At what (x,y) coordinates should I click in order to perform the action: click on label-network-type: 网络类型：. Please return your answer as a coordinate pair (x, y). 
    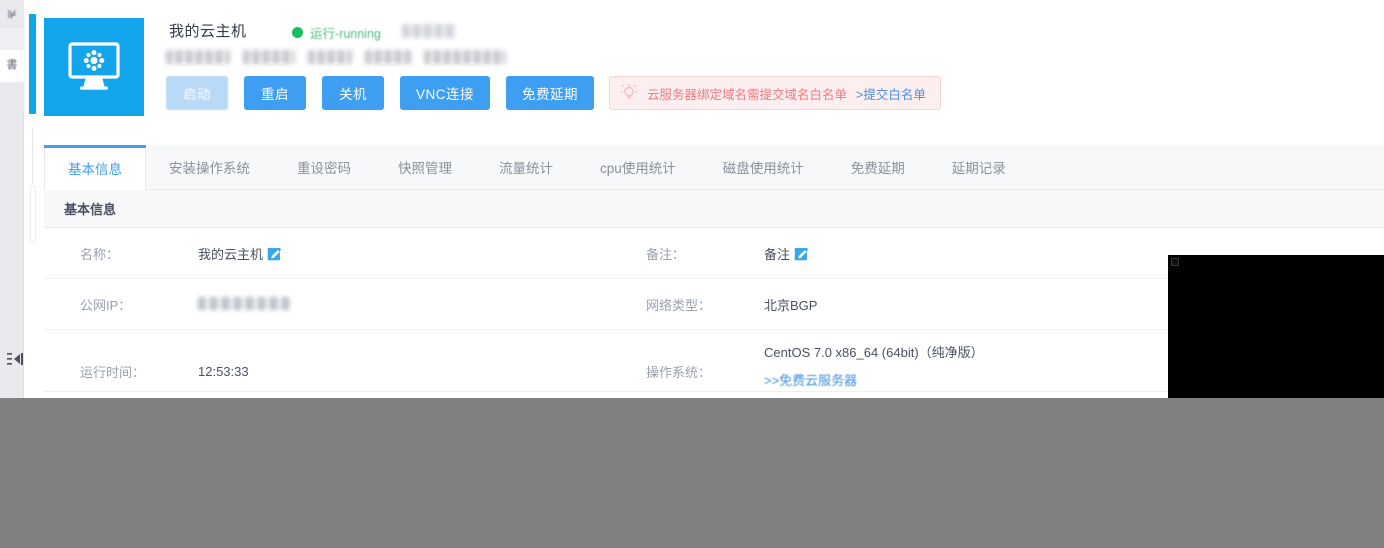
    Looking at the image, I should click on (679, 305).